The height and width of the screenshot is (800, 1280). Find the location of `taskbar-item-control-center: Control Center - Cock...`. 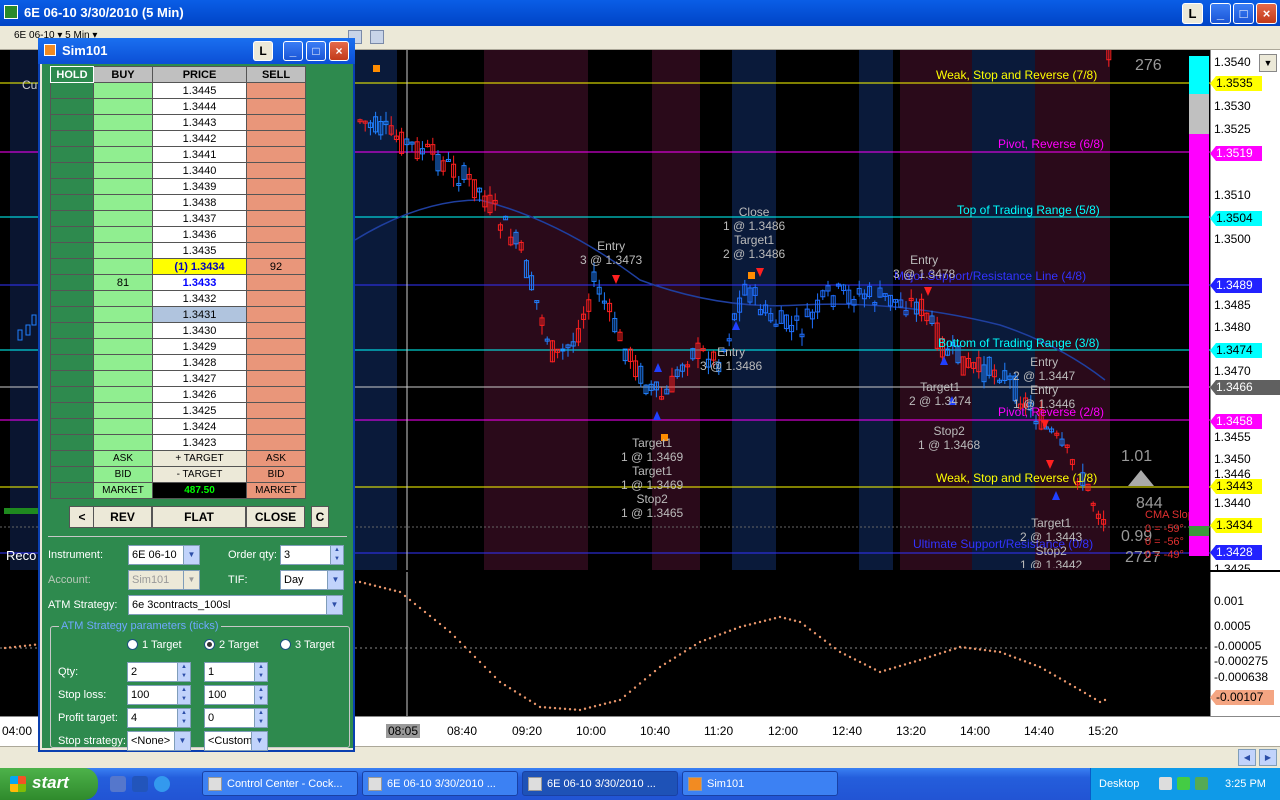

taskbar-item-control-center: Control Center - Cock... is located at coordinates (280, 783).